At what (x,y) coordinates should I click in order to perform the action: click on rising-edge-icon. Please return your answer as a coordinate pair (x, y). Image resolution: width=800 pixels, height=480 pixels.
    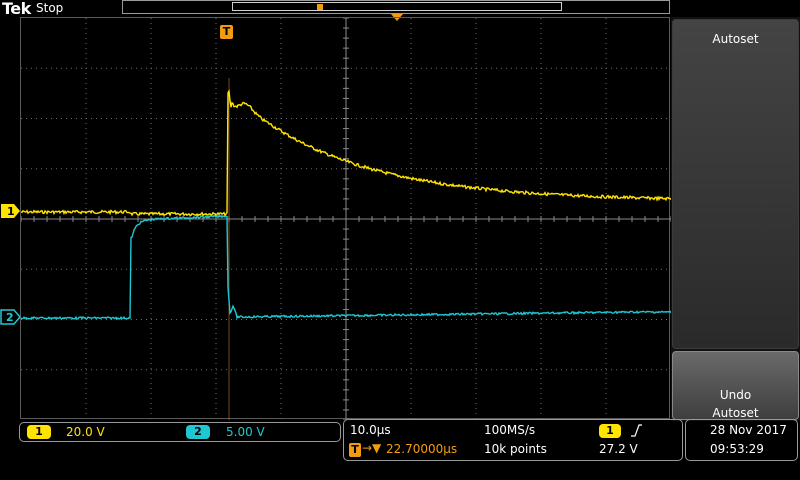
    Looking at the image, I should click on (636, 430).